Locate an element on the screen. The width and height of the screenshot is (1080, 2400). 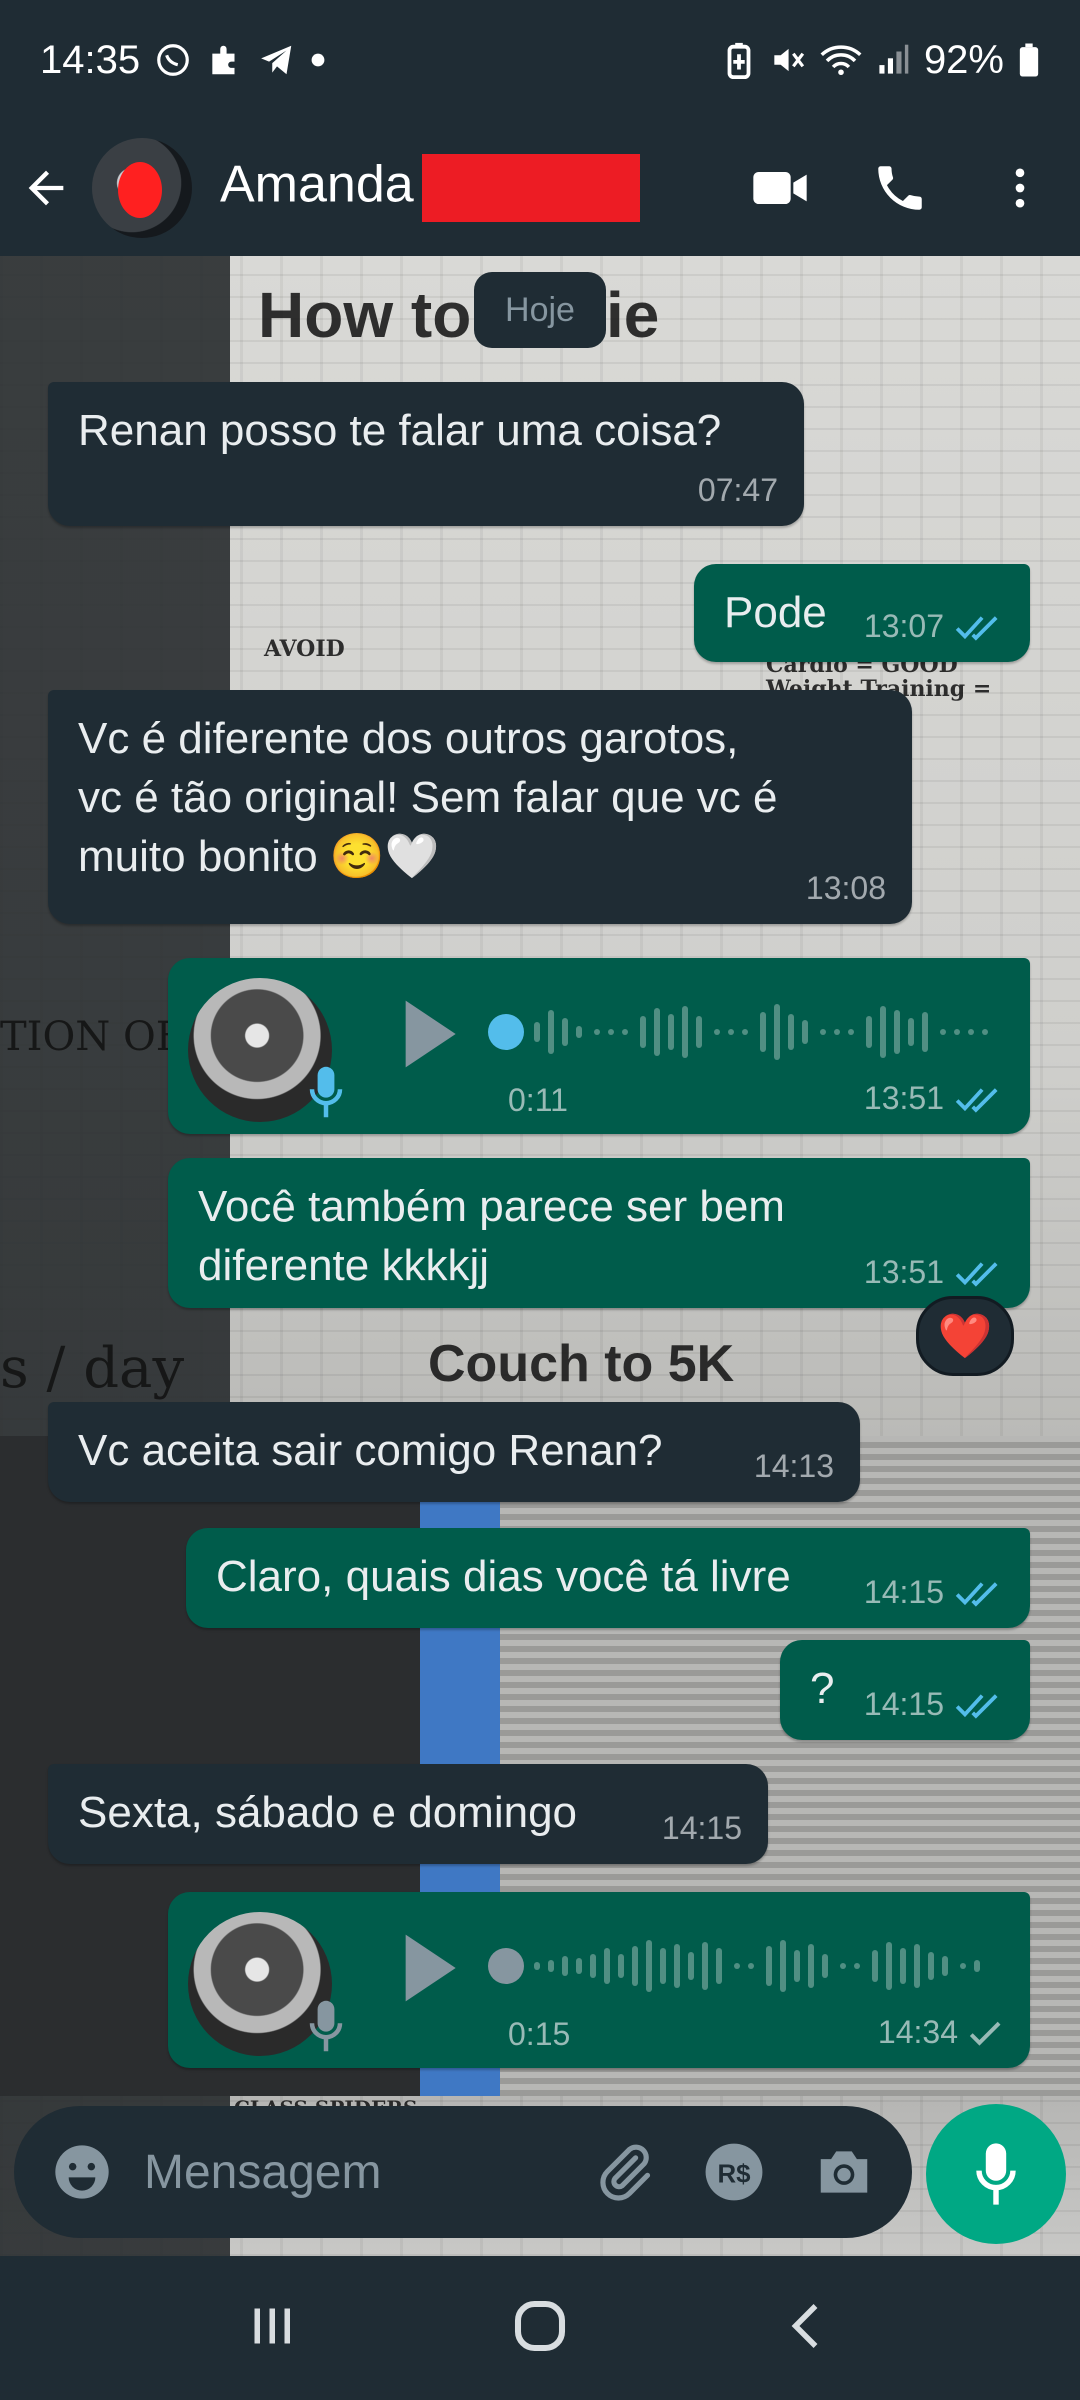
attach-icon is located at coordinates (625, 2172).